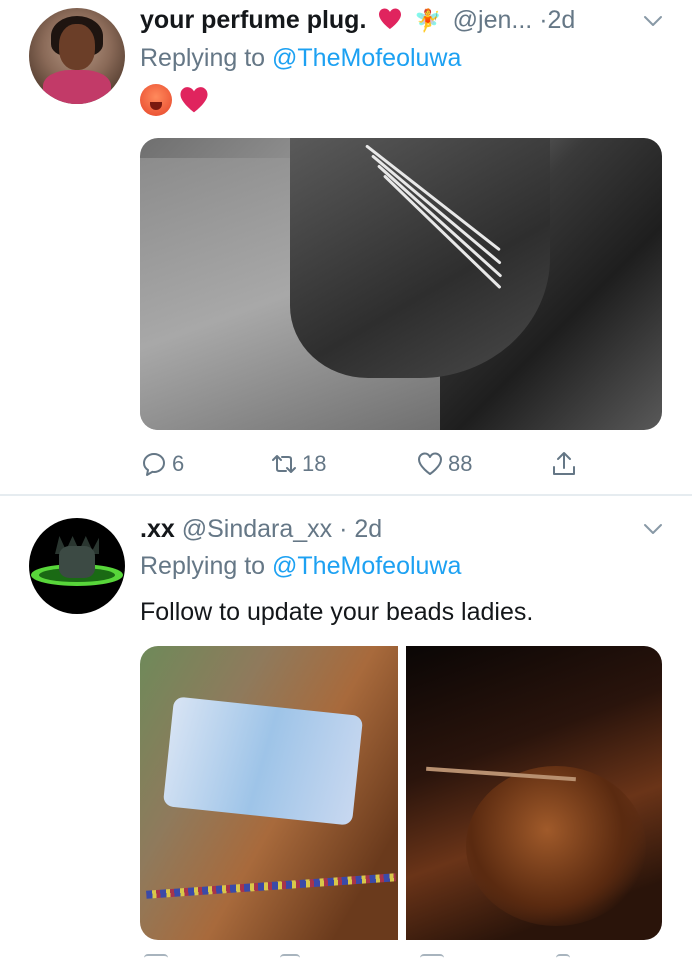 This screenshot has width=692, height=960. Describe the element at coordinates (370, 954) in the screenshot. I see `tweet-actions-cropped` at that location.